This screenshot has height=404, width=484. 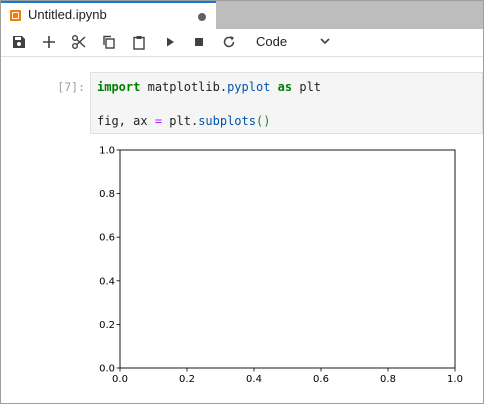 I want to click on plus-icon, so click(x=49, y=42).